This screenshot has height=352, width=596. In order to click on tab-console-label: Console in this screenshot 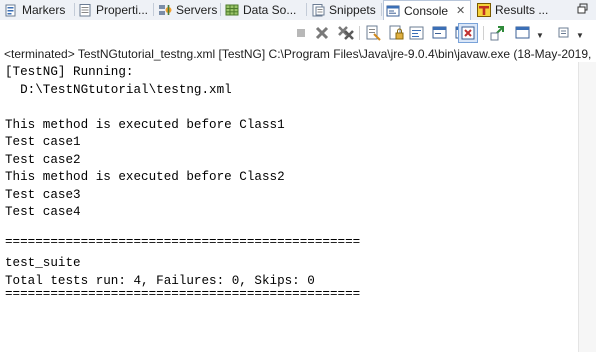, I will do `click(426, 10)`.